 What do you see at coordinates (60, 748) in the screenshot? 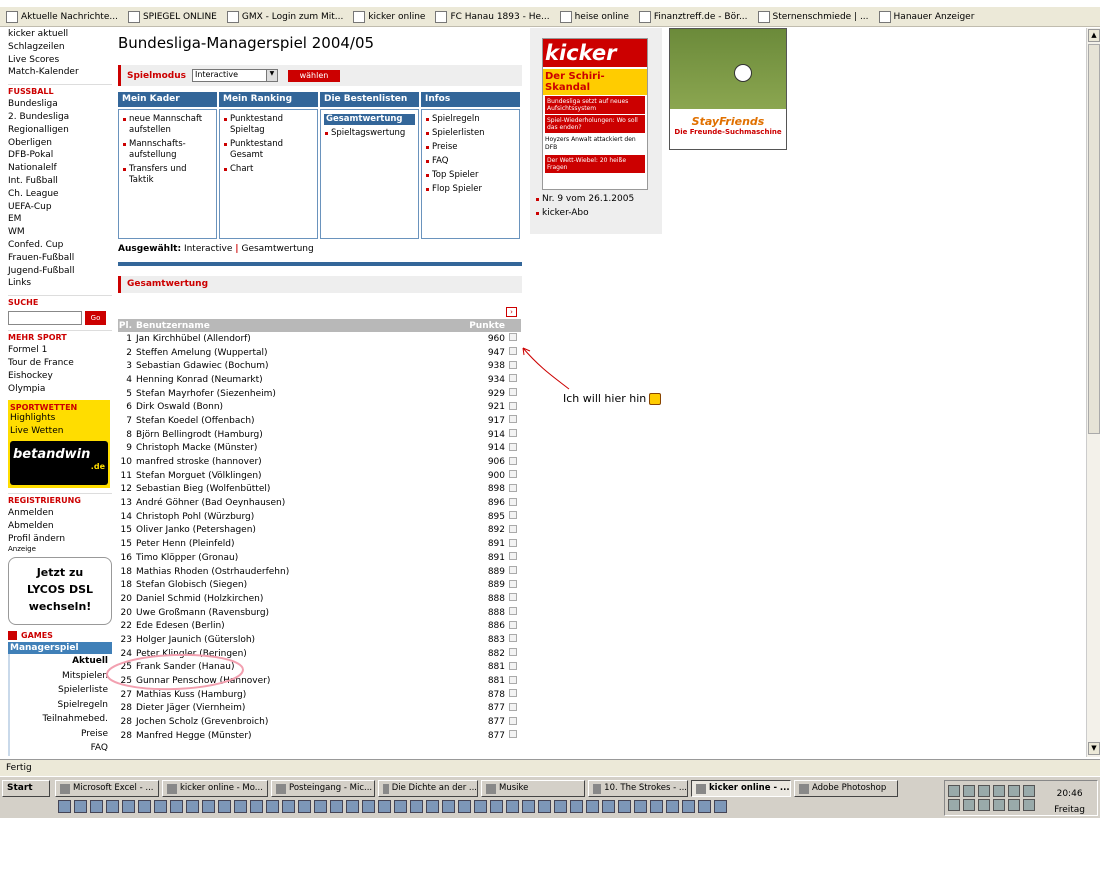
I see `managerspiel-nav-item: FAQ` at bounding box center [60, 748].